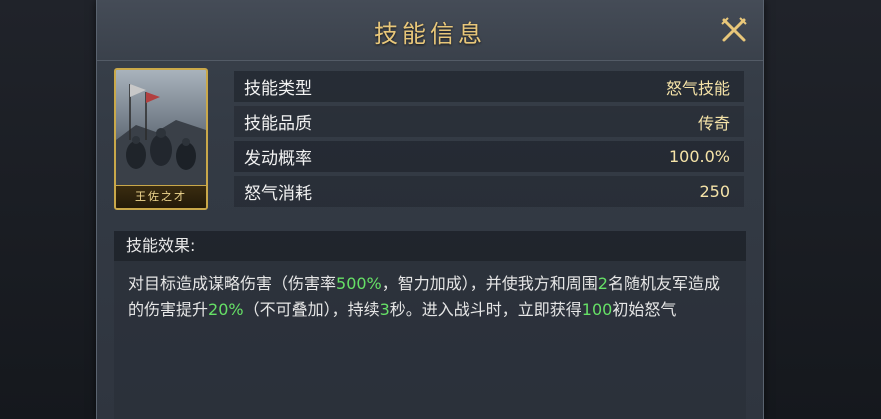 This screenshot has height=419, width=881. I want to click on row-label: 技能品质, so click(278, 124).